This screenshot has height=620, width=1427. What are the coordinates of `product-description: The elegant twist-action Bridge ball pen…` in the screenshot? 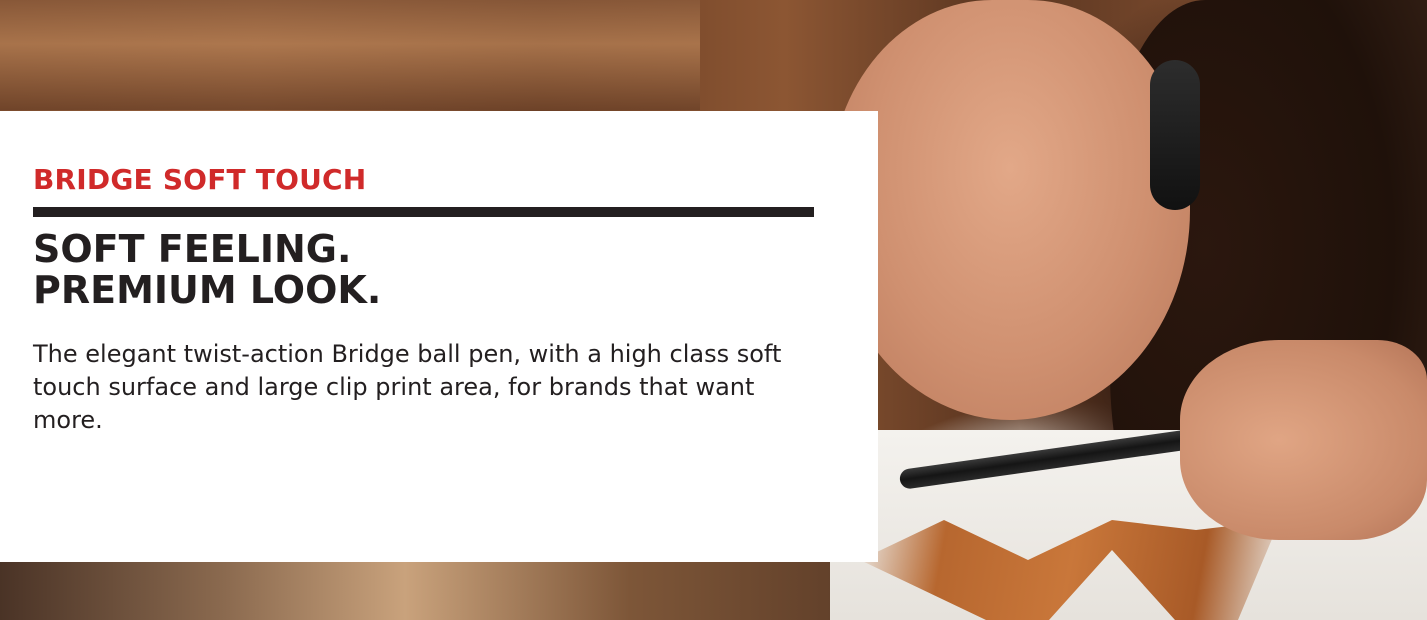 It's located at (407, 387).